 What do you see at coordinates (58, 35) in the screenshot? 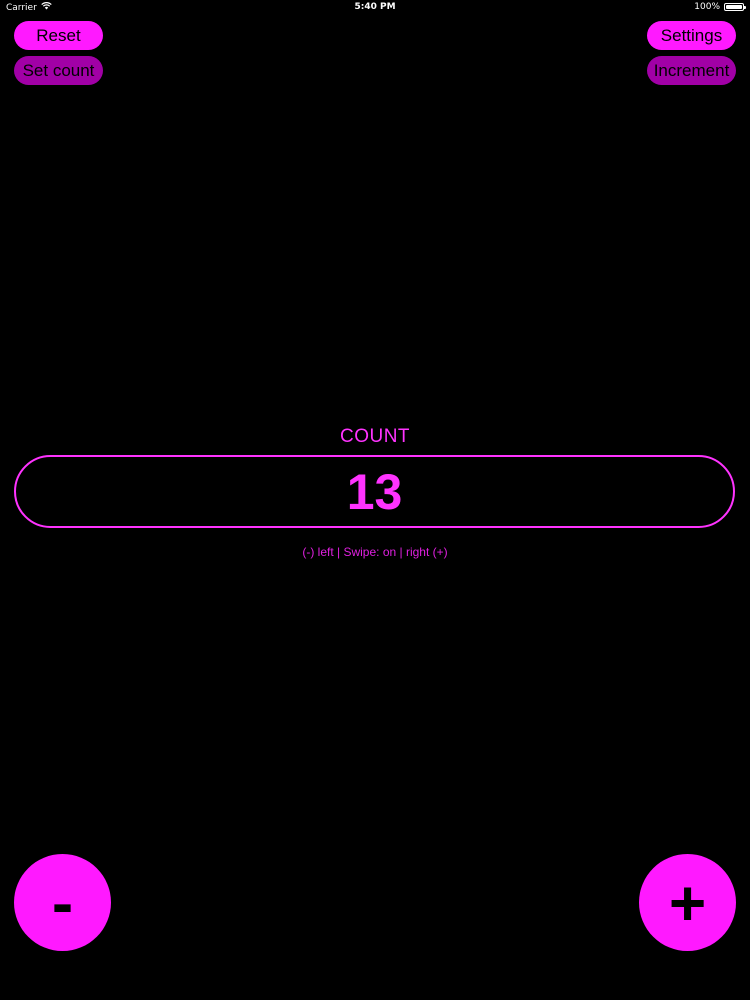
I see `reset-button: Reset` at bounding box center [58, 35].